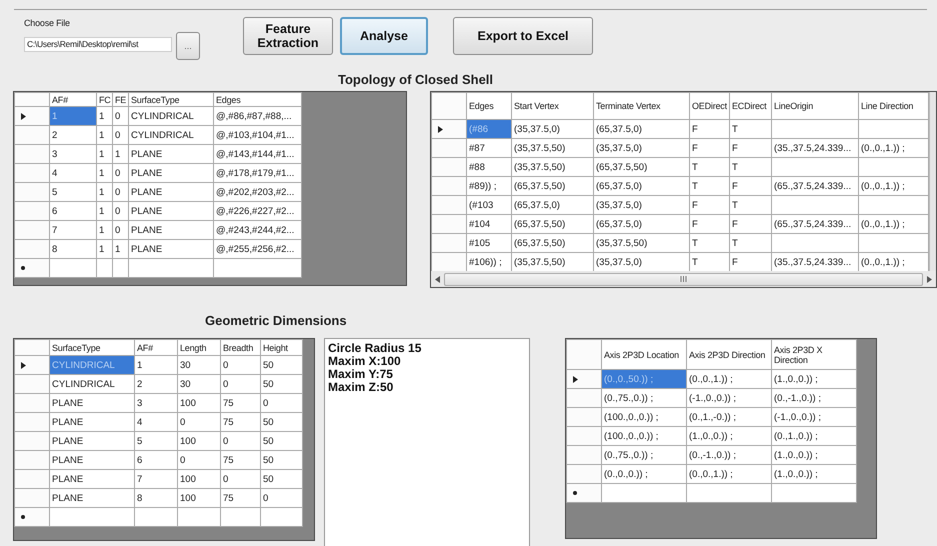 The width and height of the screenshot is (937, 546). Describe the element at coordinates (489, 205) in the screenshot. I see `table-cell: (#103` at that location.